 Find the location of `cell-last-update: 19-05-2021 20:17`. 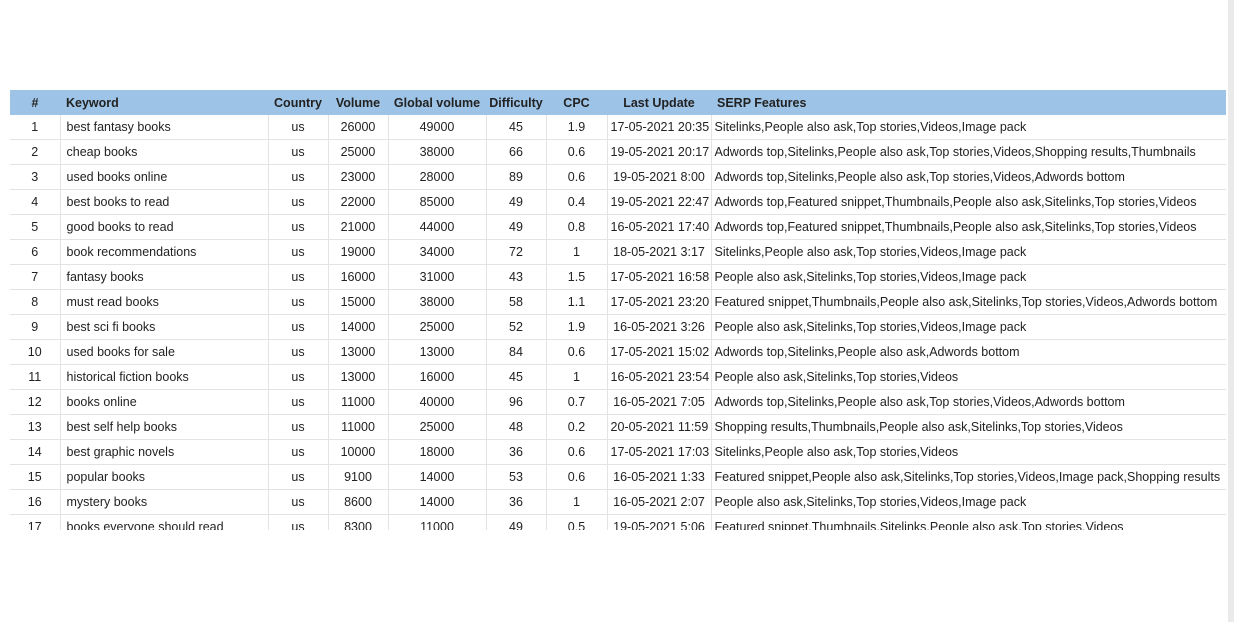

cell-last-update: 19-05-2021 20:17 is located at coordinates (659, 152).